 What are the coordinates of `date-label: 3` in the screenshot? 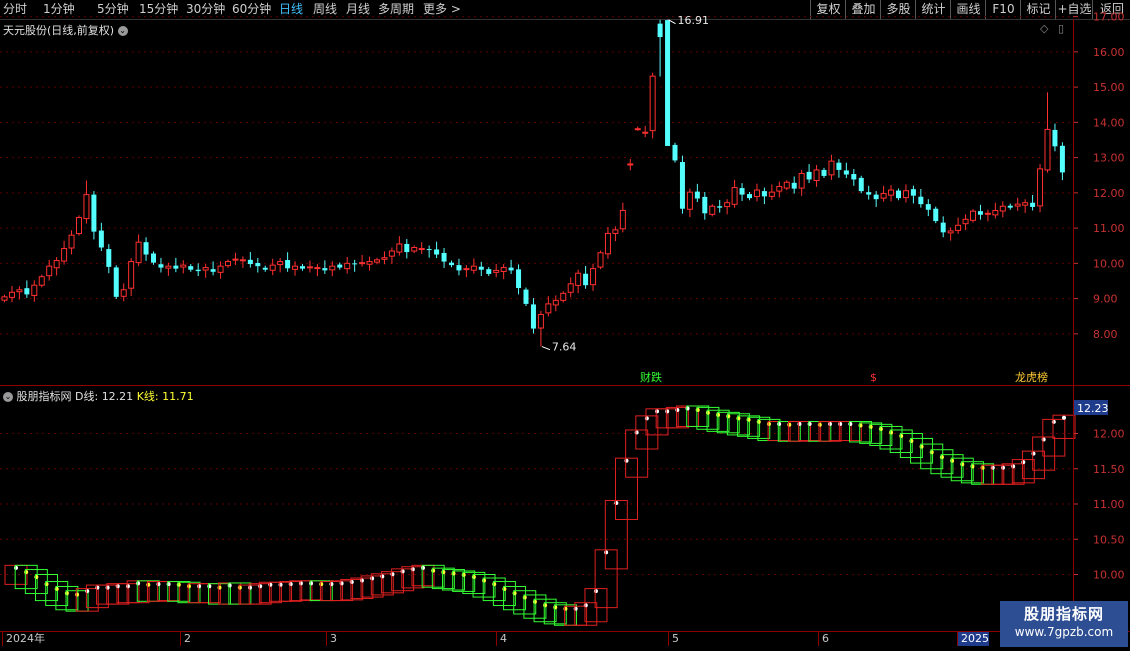 It's located at (331, 639).